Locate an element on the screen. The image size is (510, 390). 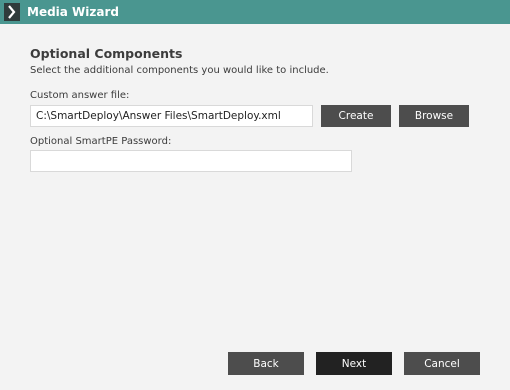
answer-file-label: Custom answer file: is located at coordinates (80, 95).